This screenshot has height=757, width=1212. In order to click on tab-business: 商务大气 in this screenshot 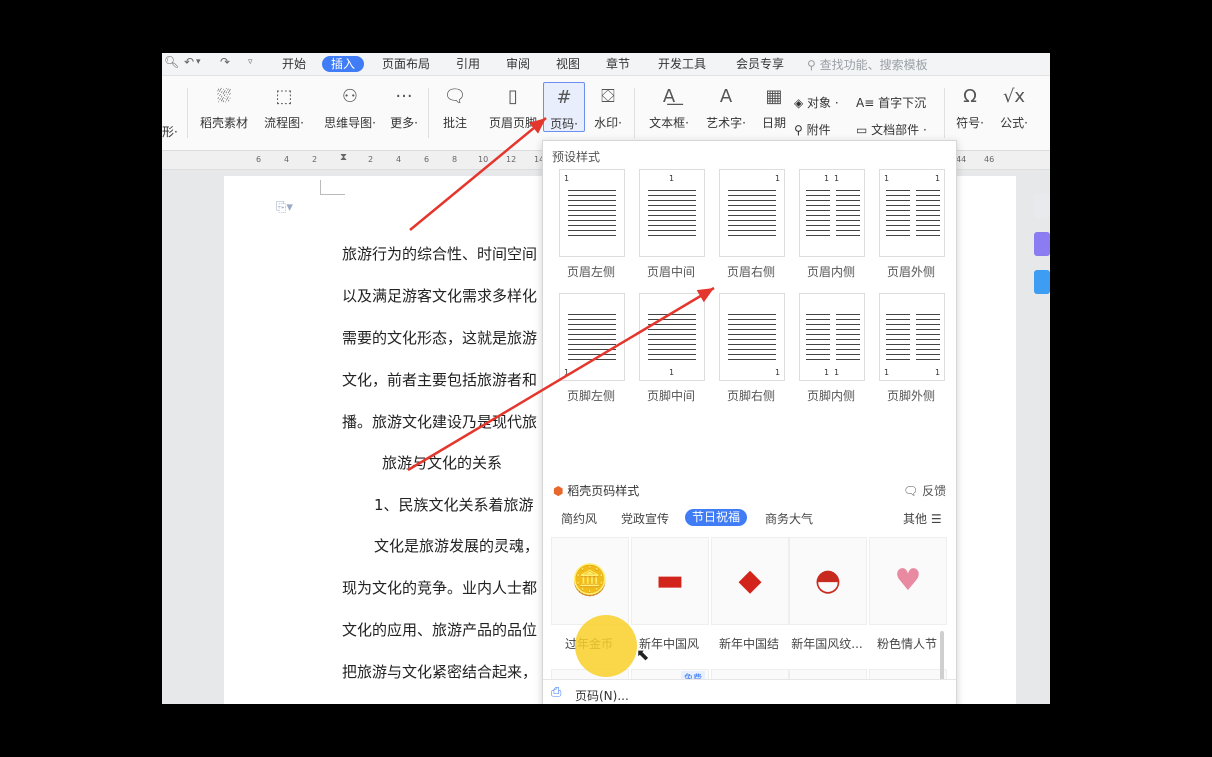, I will do `click(789, 518)`.